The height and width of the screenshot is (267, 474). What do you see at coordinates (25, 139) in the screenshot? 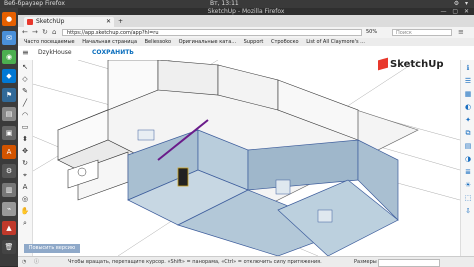
I see `push-pull-tool-icon: ⬍` at bounding box center [25, 139].